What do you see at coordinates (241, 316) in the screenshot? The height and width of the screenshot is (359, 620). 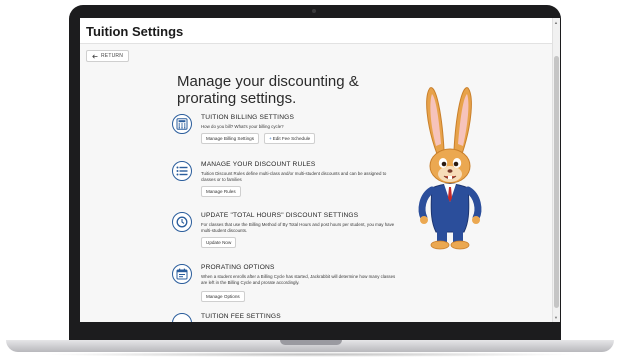 I see `section-title: TUITION FEE SETTINGS` at bounding box center [241, 316].